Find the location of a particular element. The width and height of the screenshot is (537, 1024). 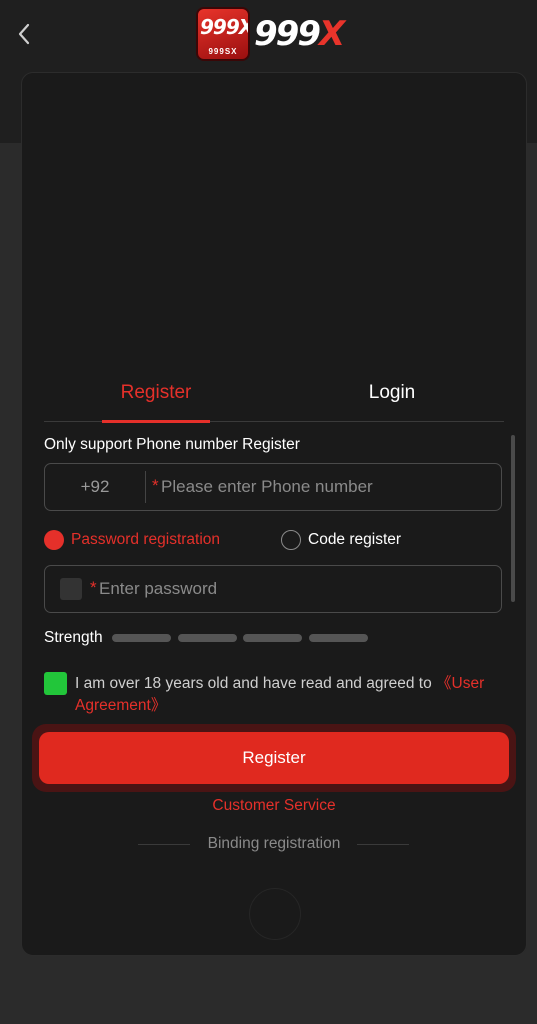

password-field: * is located at coordinates (273, 589).